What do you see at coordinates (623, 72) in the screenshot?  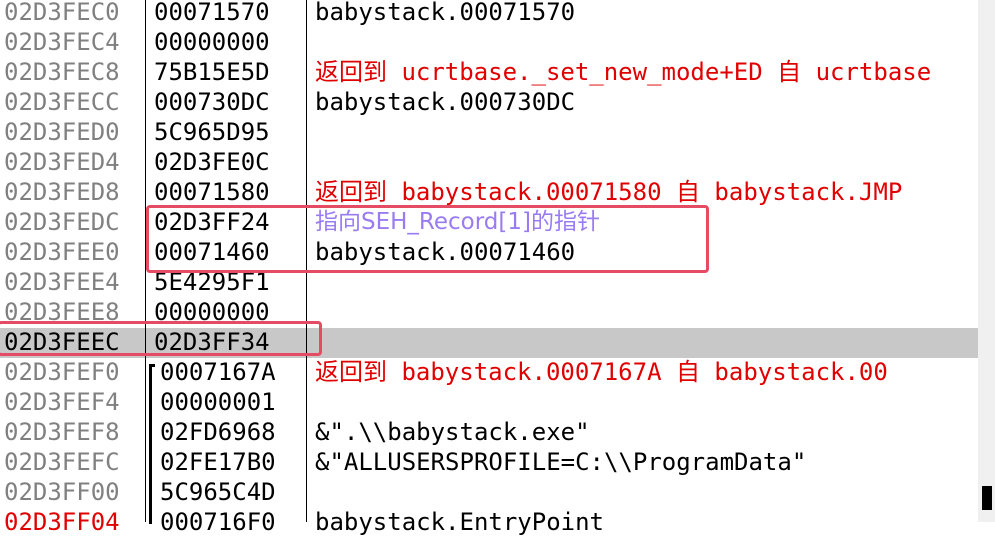 I see `return-address-comment: 返回到 ucrtbase._set_new_mode+ED 自 ucrtbase` at bounding box center [623, 72].